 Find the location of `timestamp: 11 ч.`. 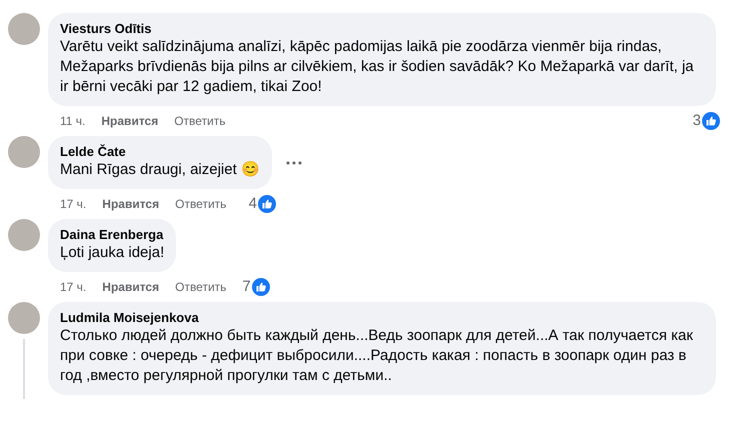

timestamp: 11 ч. is located at coordinates (73, 121).